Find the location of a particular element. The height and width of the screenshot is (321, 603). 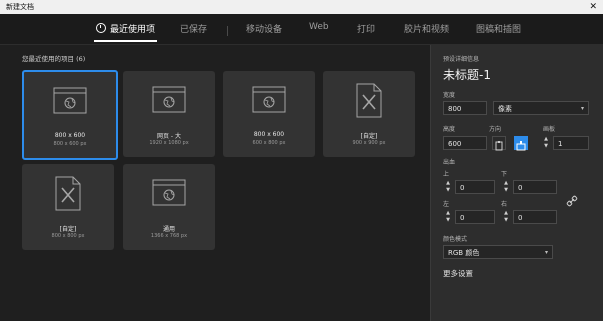

preset-dimensions: 900 x 900 px is located at coordinates (369, 143).